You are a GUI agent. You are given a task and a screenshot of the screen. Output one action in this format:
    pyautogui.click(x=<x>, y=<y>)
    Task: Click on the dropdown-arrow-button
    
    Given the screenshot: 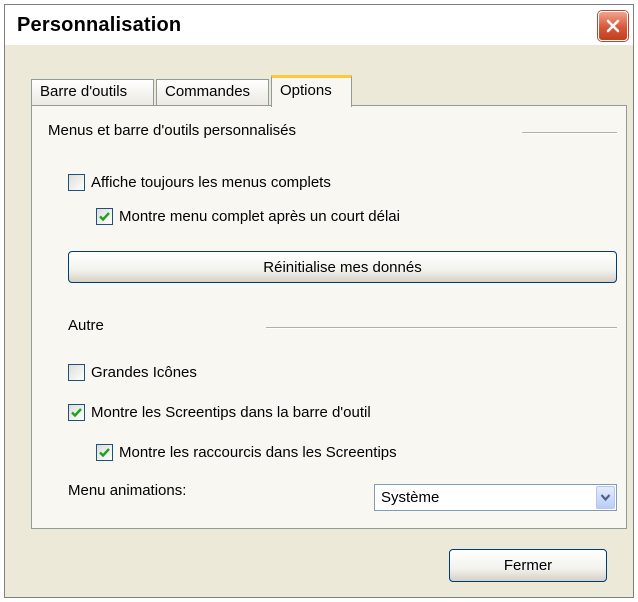 What is the action you would take?
    pyautogui.click(x=605, y=497)
    